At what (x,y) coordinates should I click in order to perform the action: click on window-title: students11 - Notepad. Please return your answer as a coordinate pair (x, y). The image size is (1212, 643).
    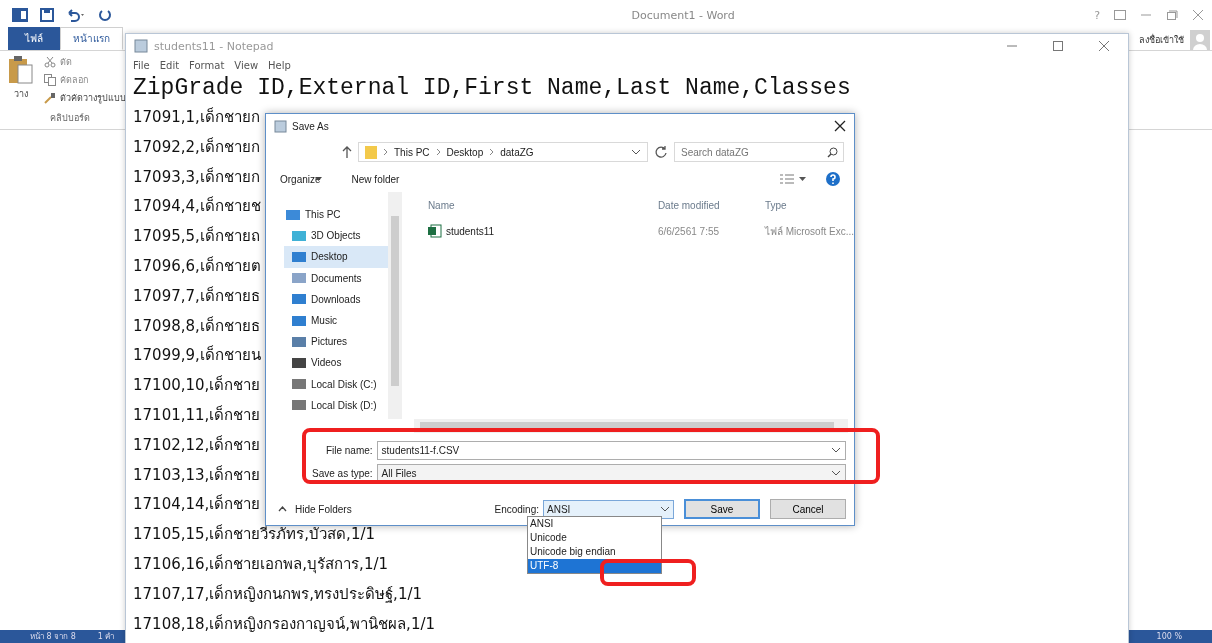
    Looking at the image, I should click on (214, 46).